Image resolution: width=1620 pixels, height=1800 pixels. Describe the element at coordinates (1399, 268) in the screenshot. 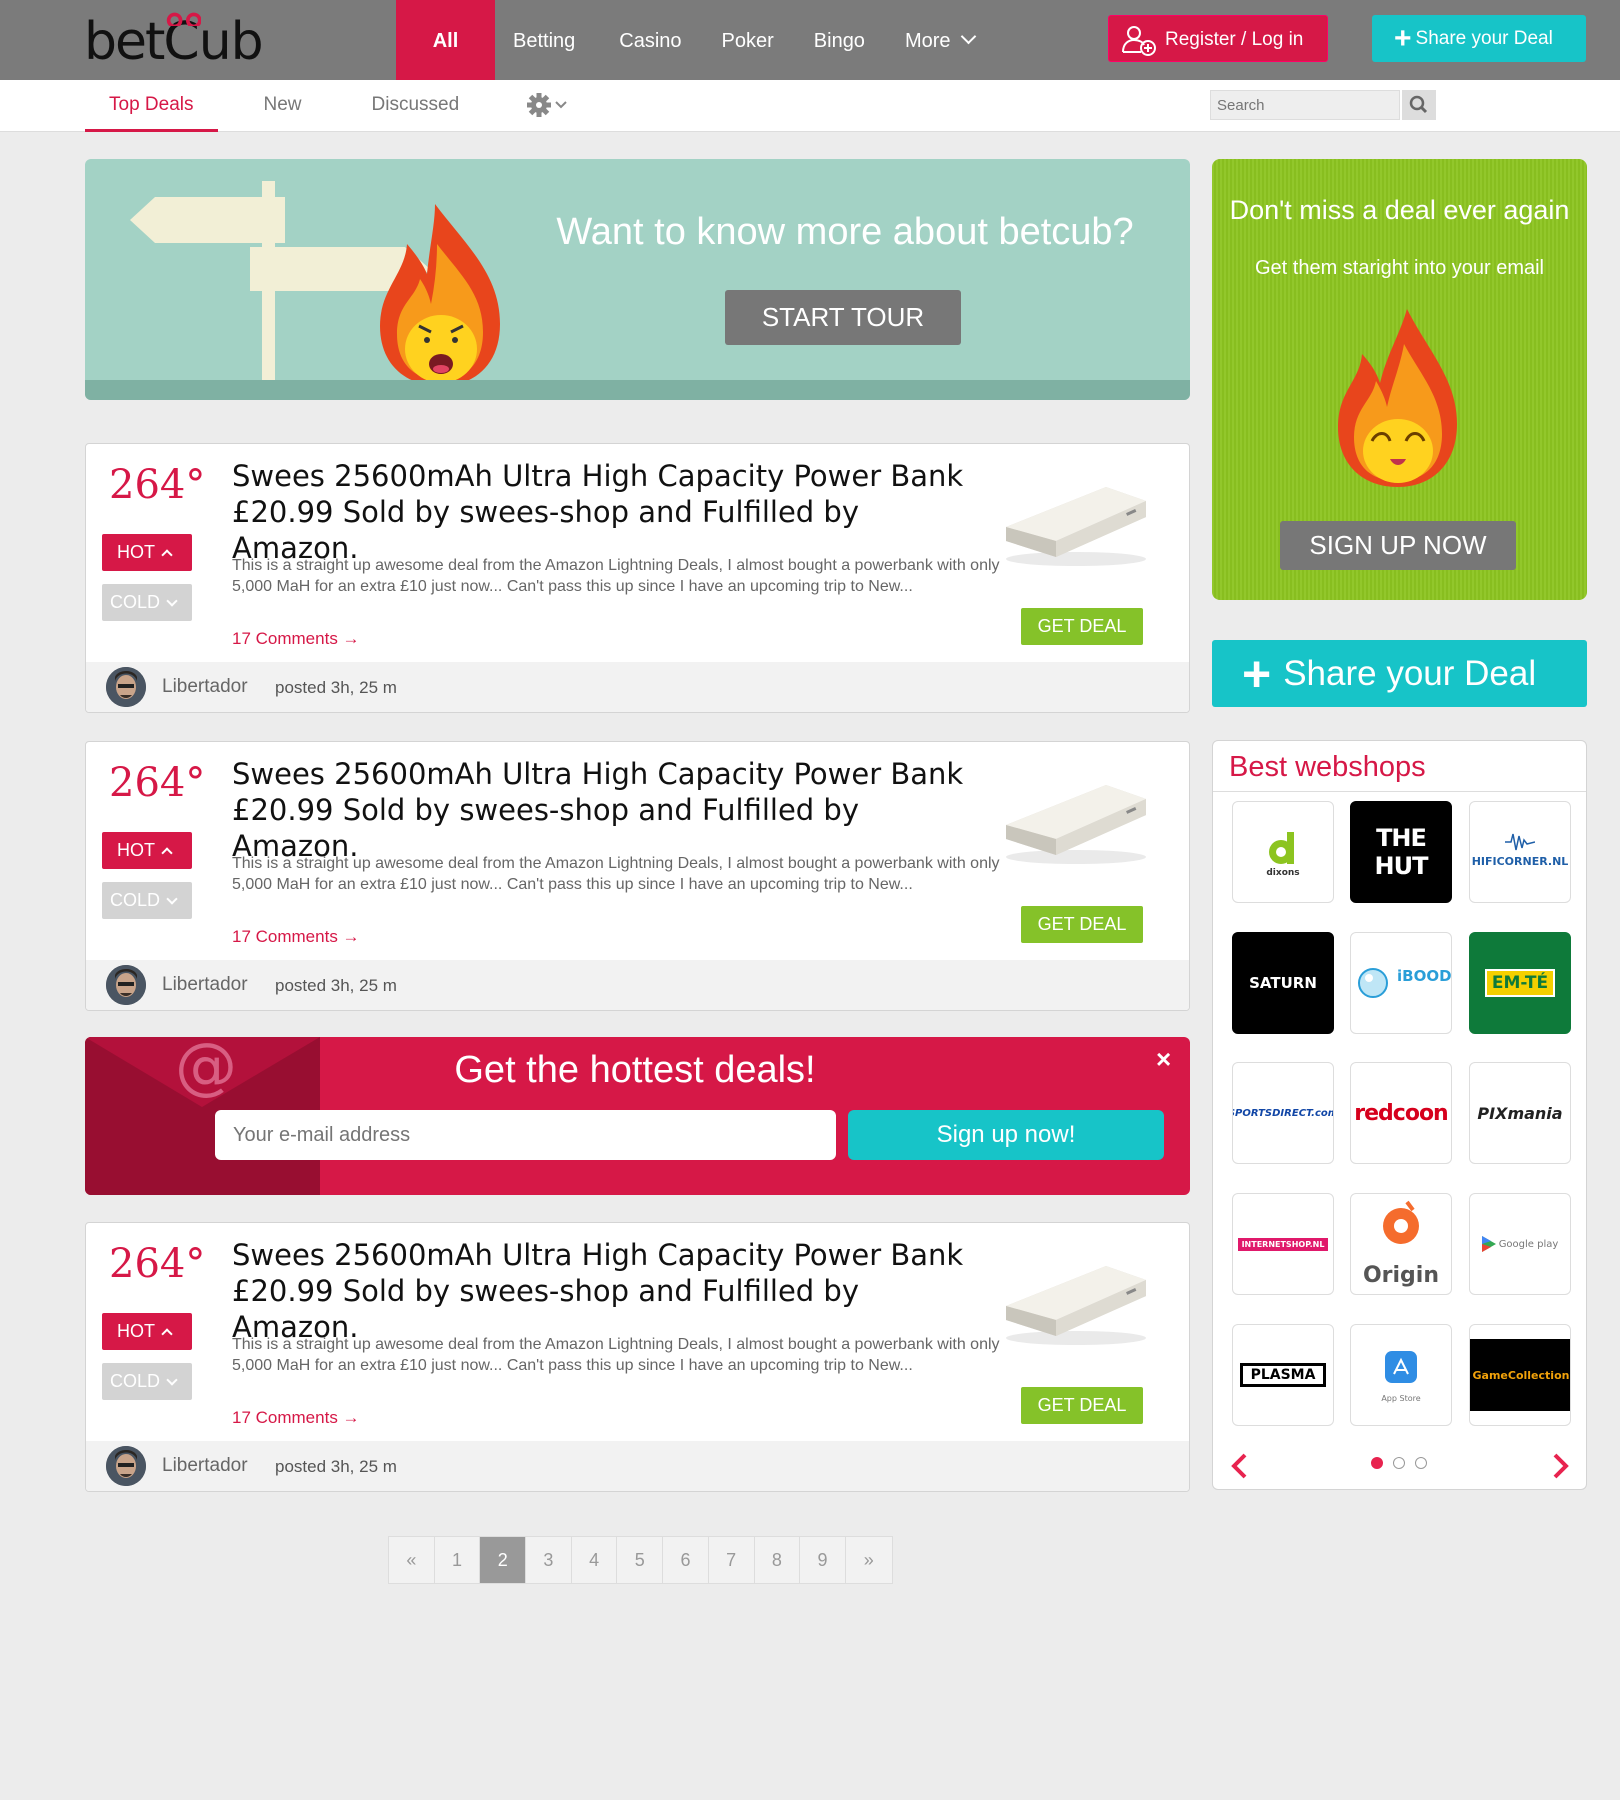

I see `signup-subtext: Get them staright into your email` at that location.